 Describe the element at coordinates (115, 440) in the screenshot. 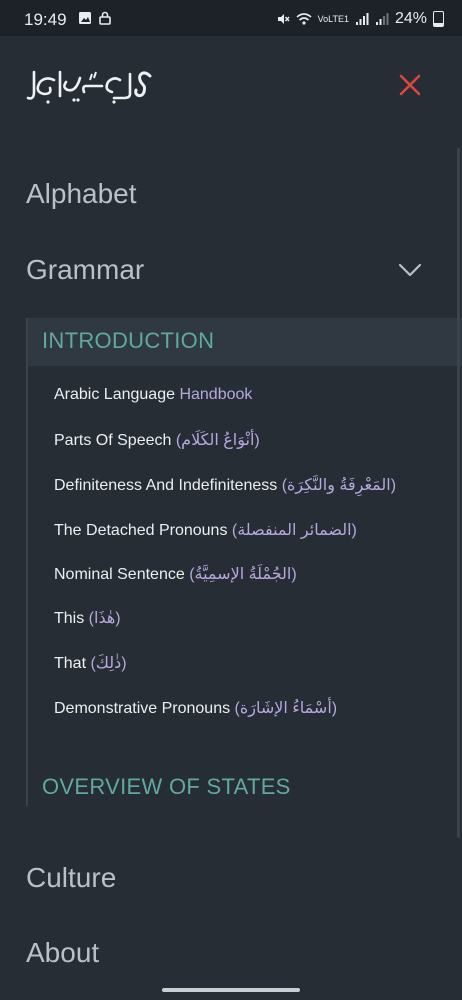

I see `link-label: Parts Of Speech` at that location.